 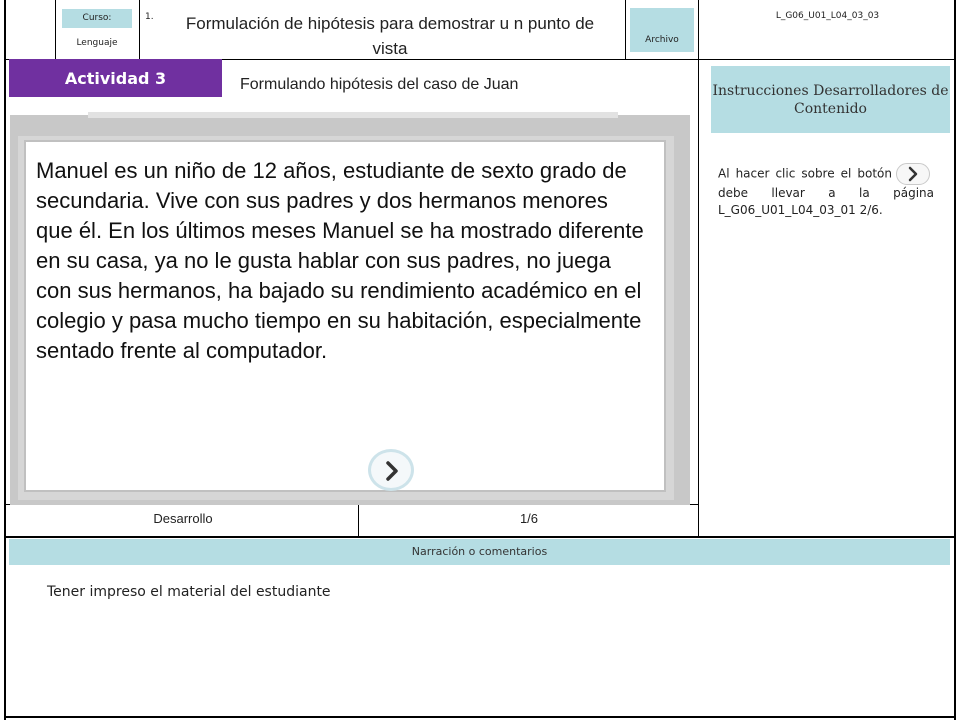 I want to click on instructions-text-before: Al hacer clic sobre el botón, so click(x=805, y=173).